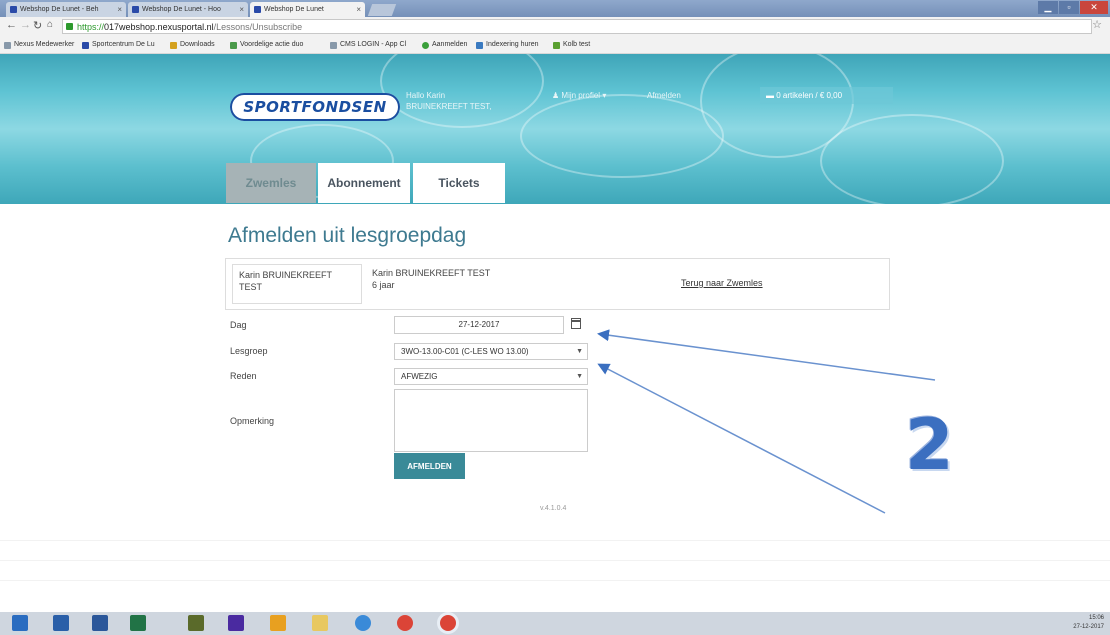  What do you see at coordinates (363, 623) in the screenshot?
I see `internet-explorer-icon` at bounding box center [363, 623].